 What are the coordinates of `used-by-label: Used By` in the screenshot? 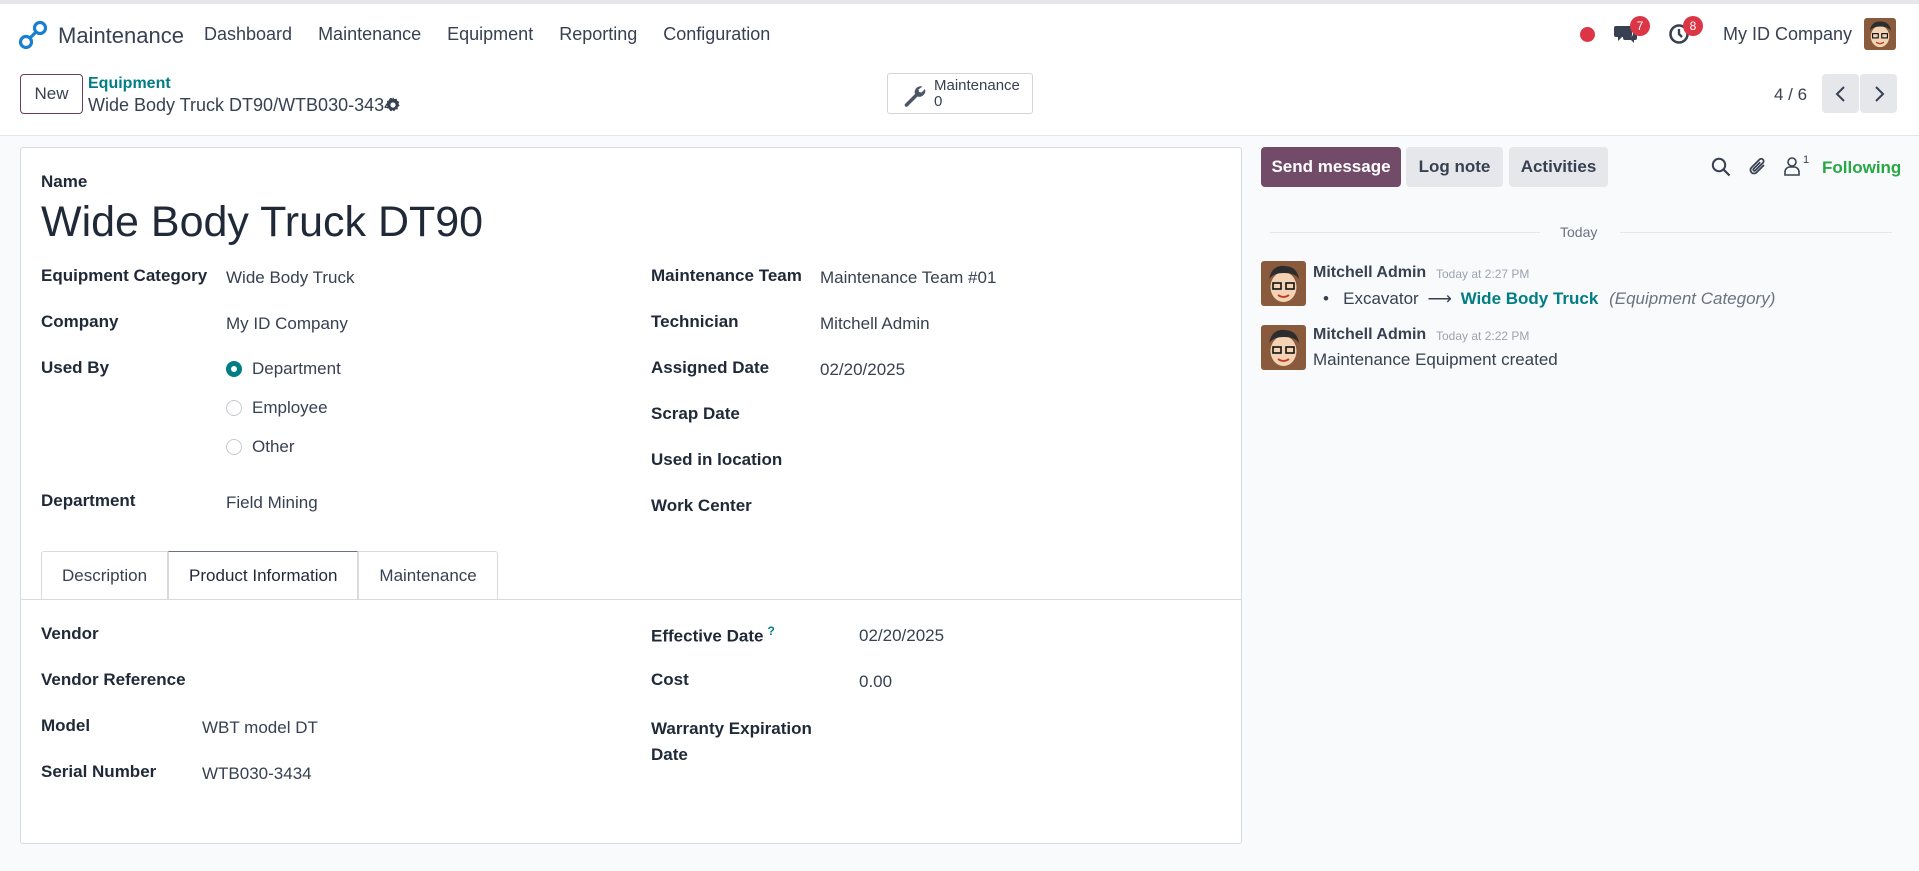 It's located at (75, 367).